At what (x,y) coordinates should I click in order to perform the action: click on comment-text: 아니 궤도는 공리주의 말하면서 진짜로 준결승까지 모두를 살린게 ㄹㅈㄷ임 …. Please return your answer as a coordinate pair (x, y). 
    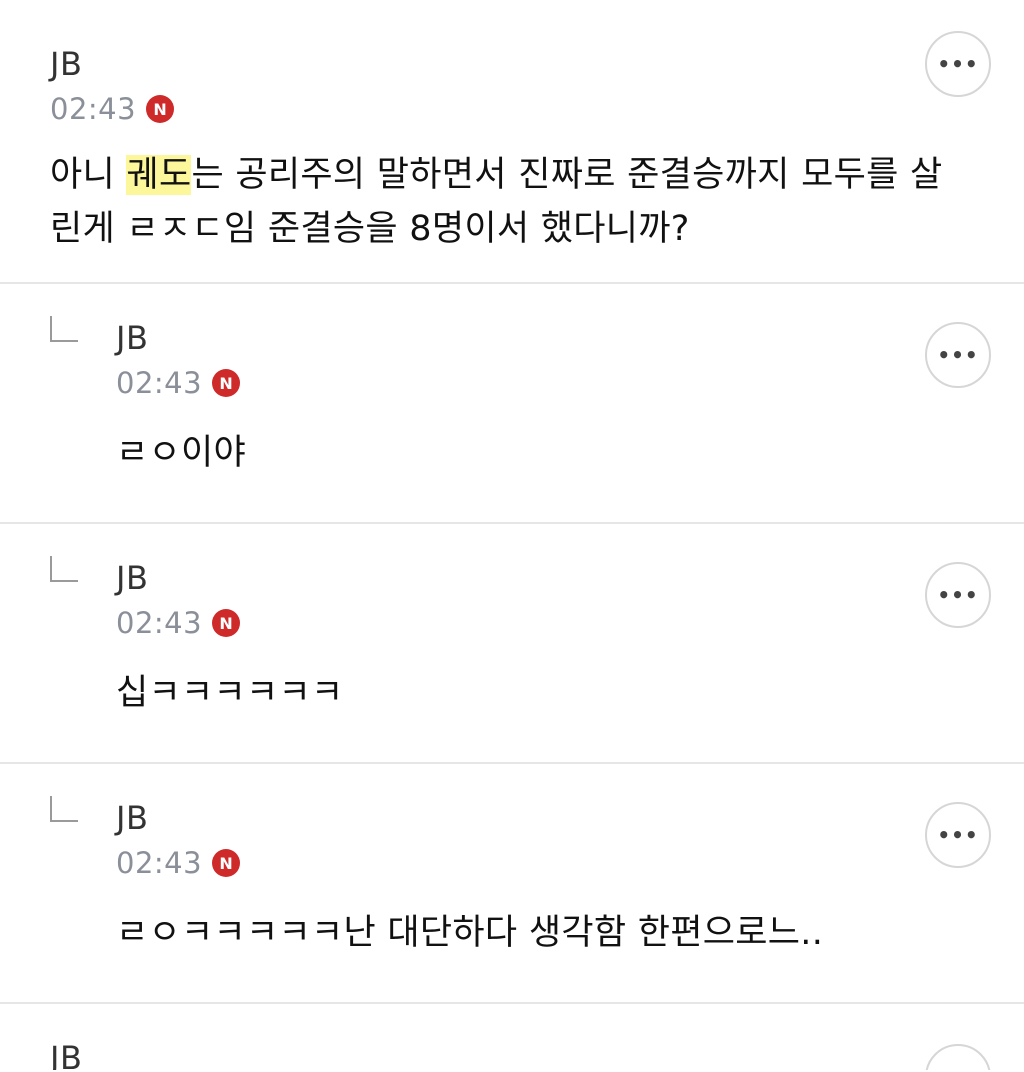
    Looking at the image, I should click on (510, 202).